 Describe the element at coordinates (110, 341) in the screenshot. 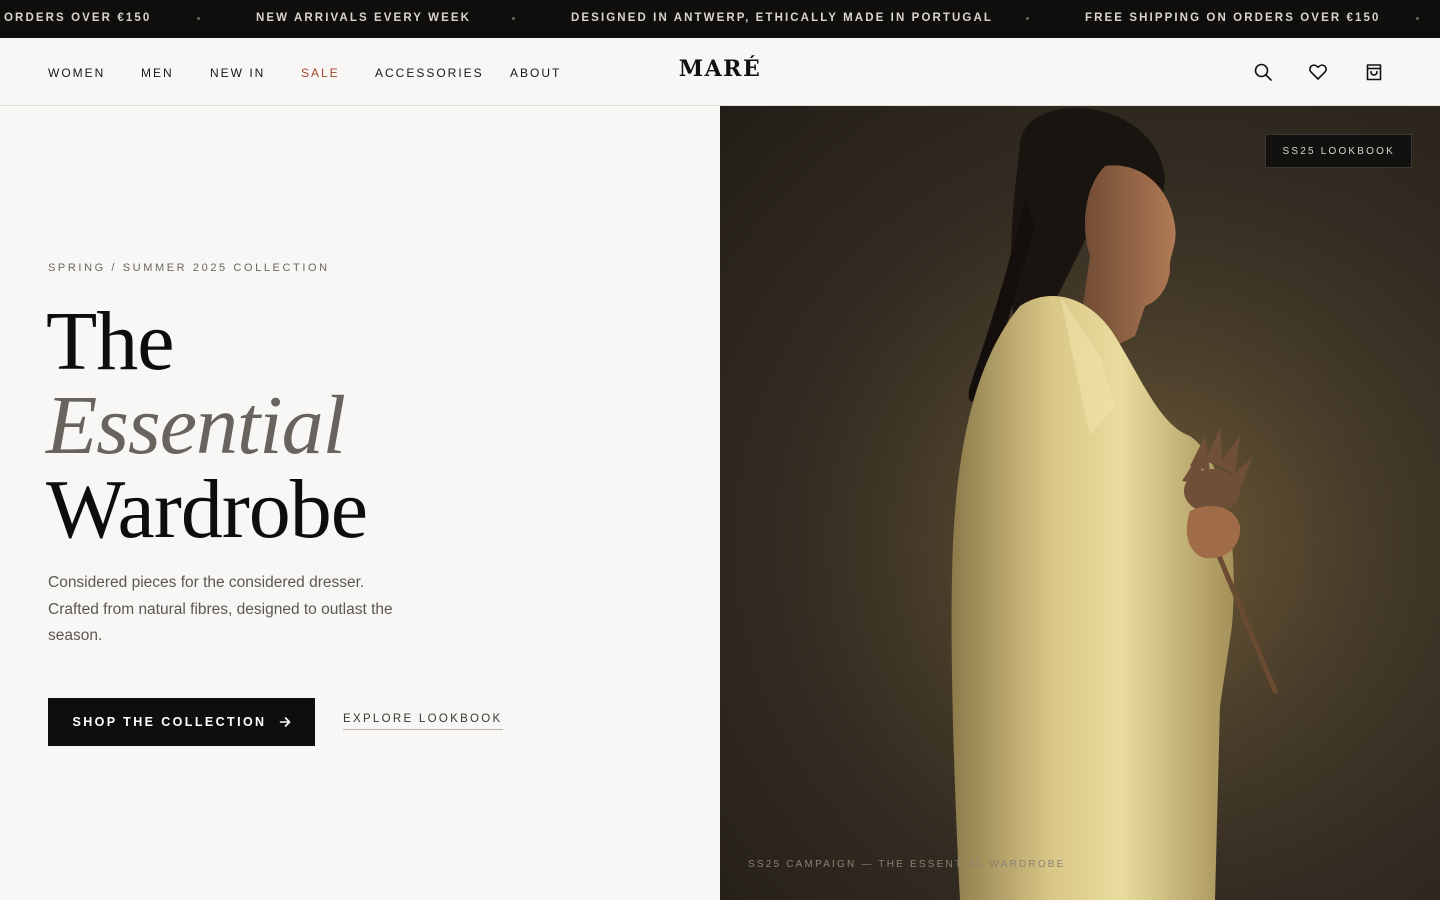

I see `headline-line-1: The` at that location.